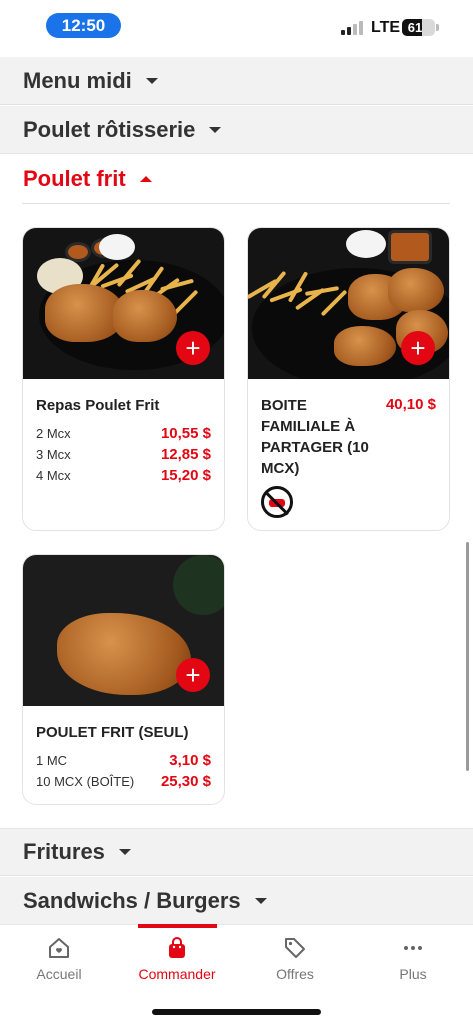 This screenshot has width=473, height=1024. I want to click on battery-tip, so click(437, 27).